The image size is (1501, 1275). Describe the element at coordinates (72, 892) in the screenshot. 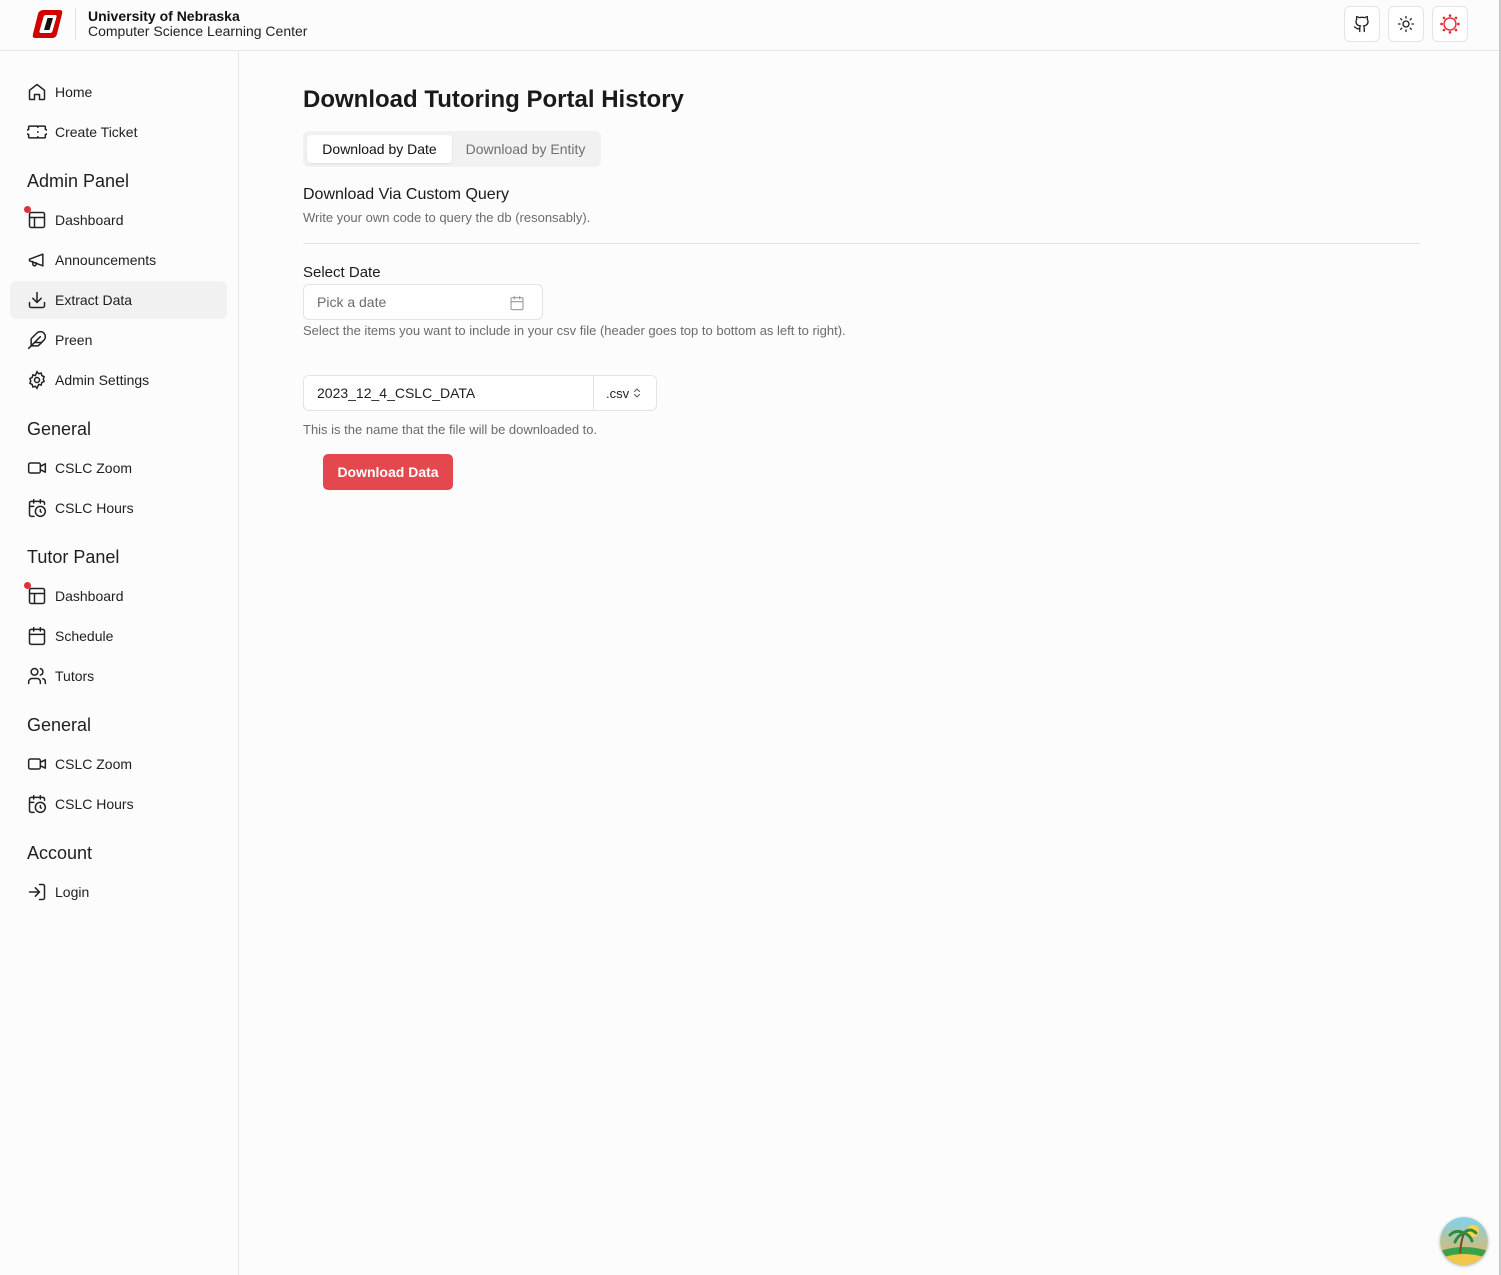

I see `sidebar-item-label: Login` at that location.